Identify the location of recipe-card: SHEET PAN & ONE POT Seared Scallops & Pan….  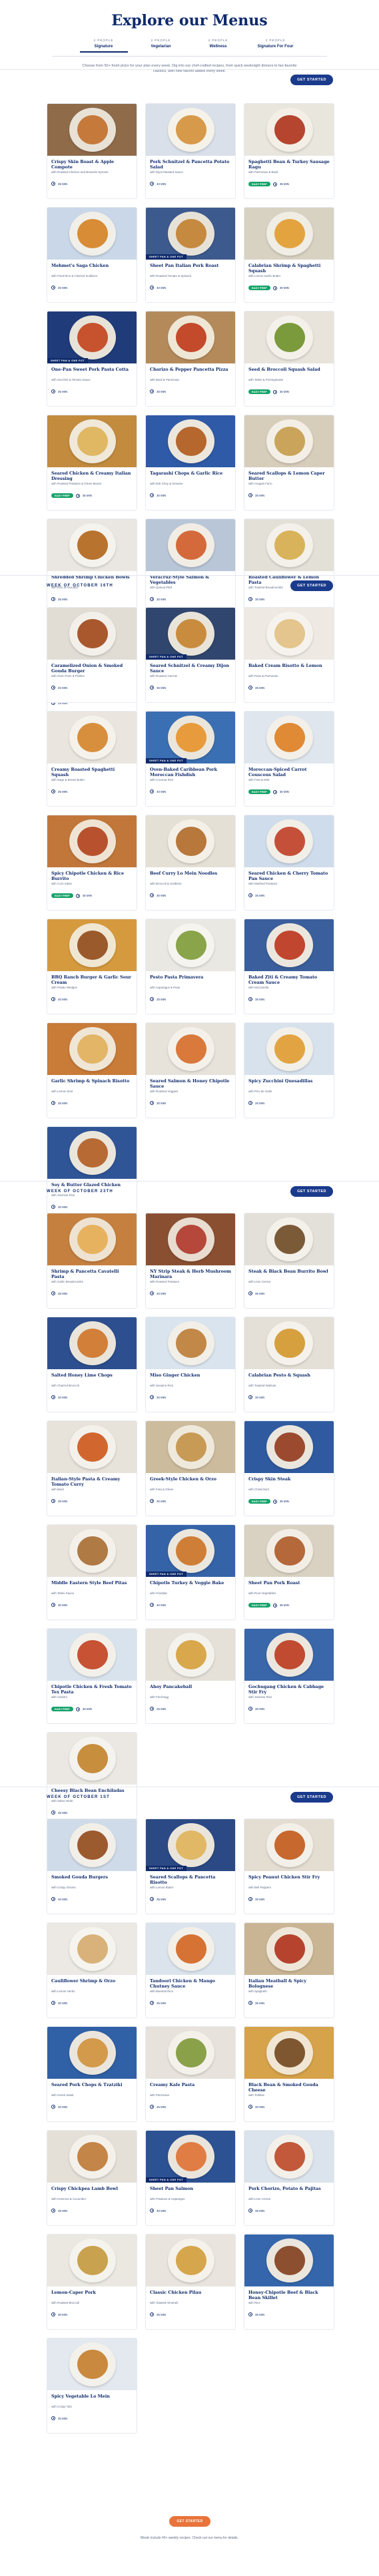
(190, 1866).